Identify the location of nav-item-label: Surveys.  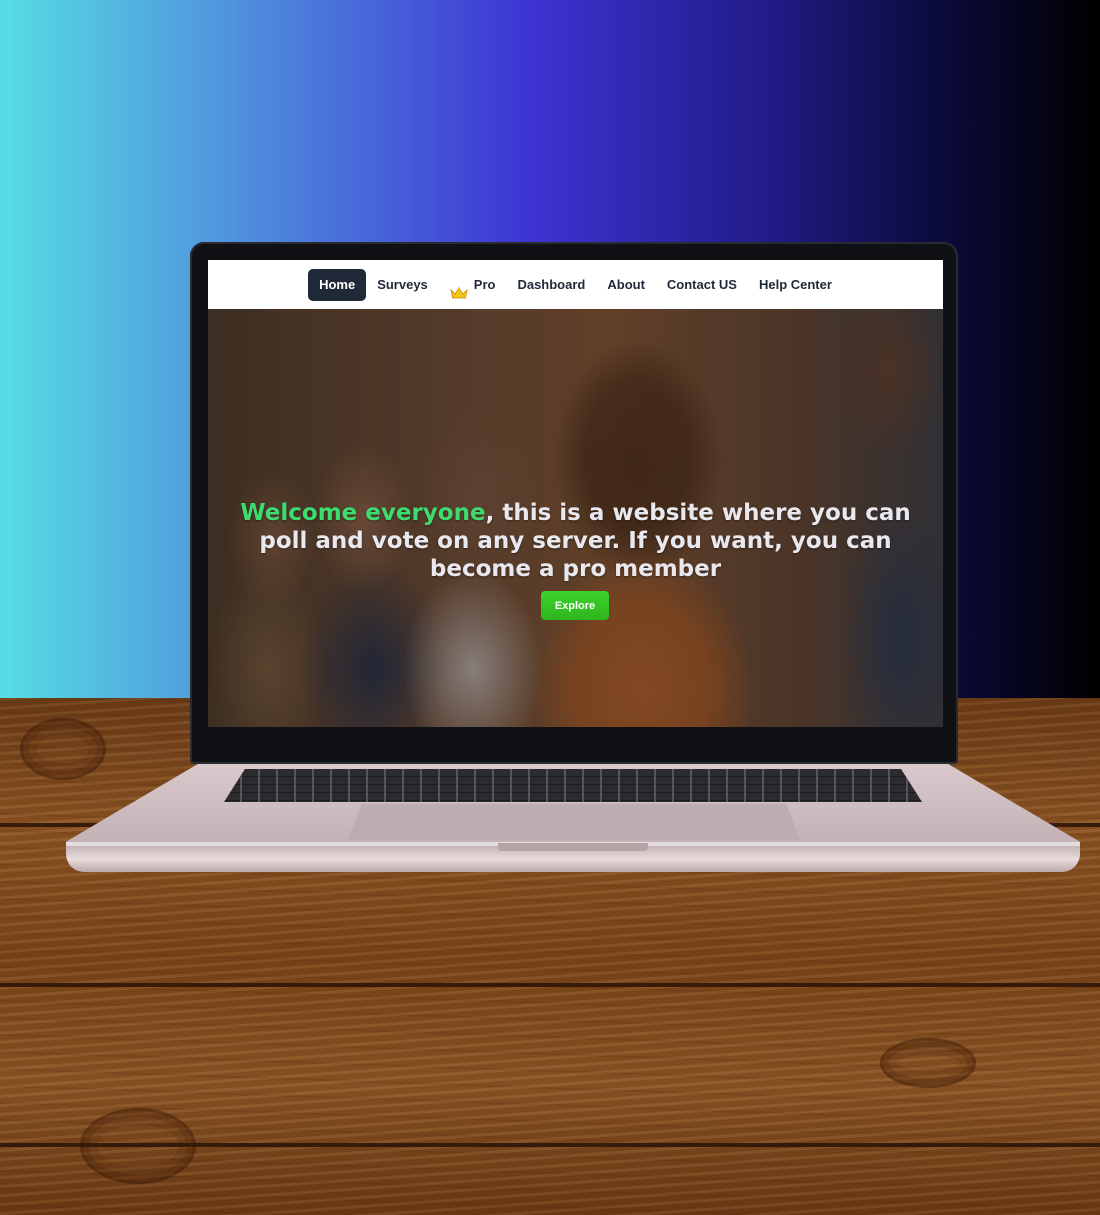
(402, 284).